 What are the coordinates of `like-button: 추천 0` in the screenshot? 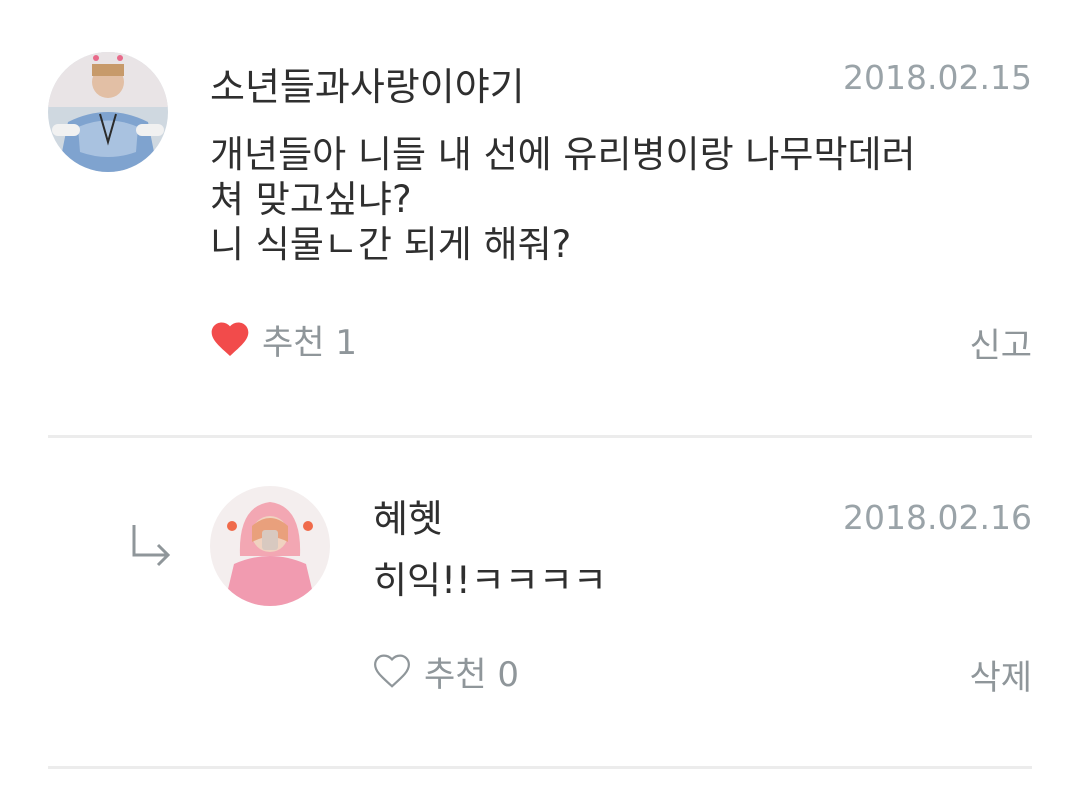 It's located at (444, 671).